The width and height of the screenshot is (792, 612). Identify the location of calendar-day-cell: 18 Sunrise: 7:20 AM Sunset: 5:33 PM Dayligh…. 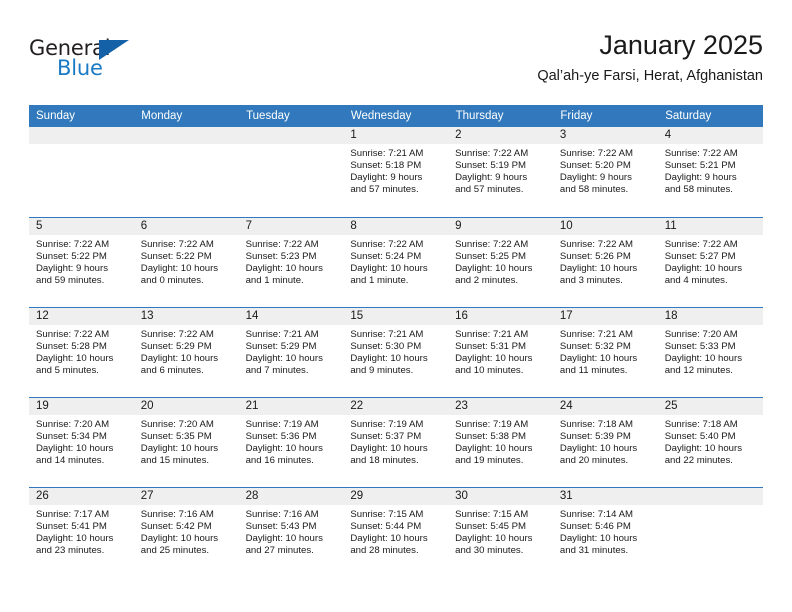
(710, 351).